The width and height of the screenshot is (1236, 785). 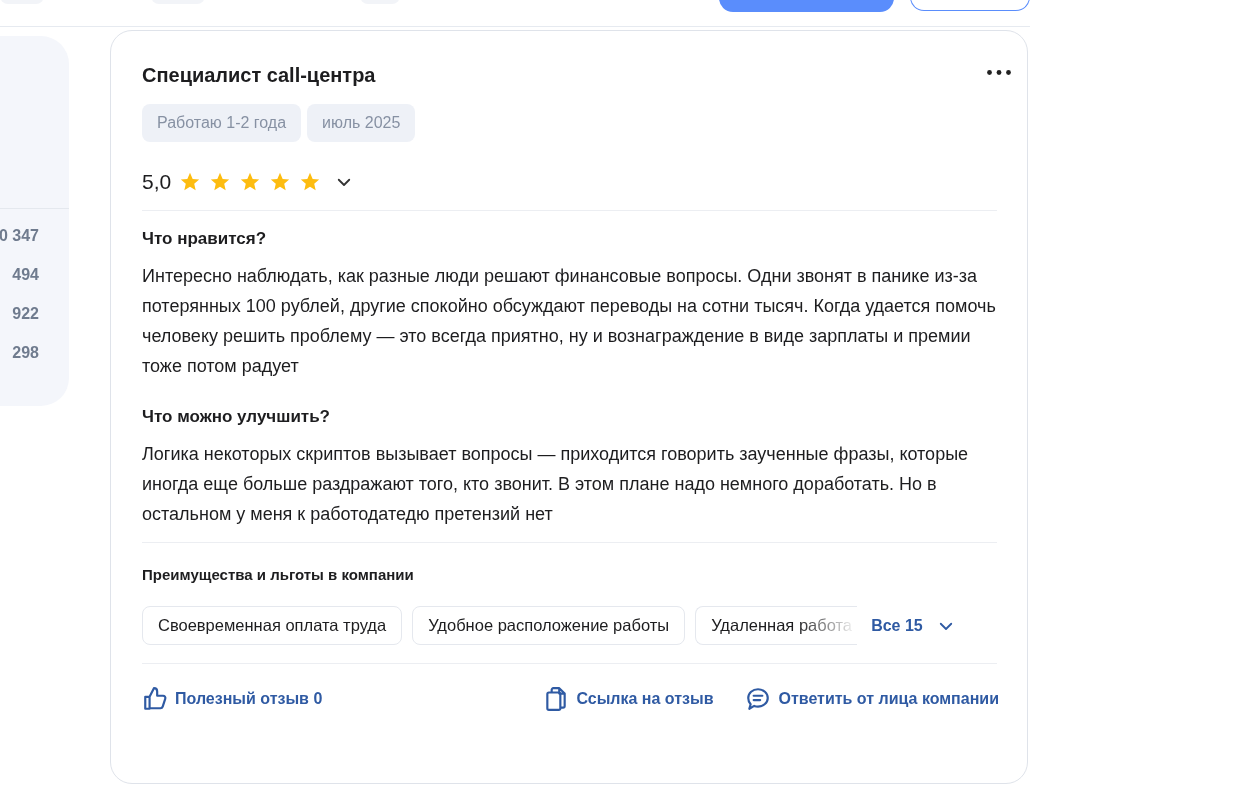 What do you see at coordinates (758, 699) in the screenshot?
I see `chat-icon` at bounding box center [758, 699].